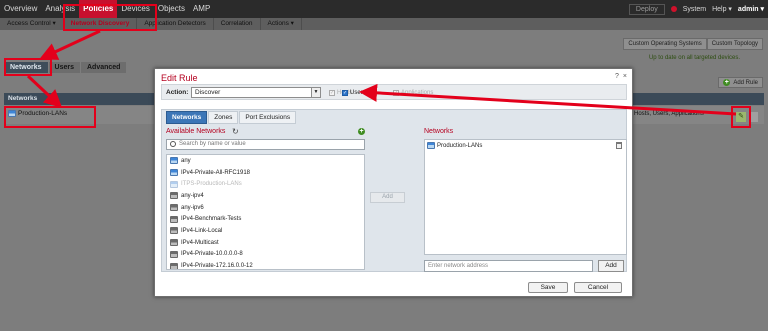 The width and height of the screenshot is (768, 331). What do you see at coordinates (669, 114) in the screenshot?
I see `rule-action-cell: Hosts, Users, Applications` at bounding box center [669, 114].